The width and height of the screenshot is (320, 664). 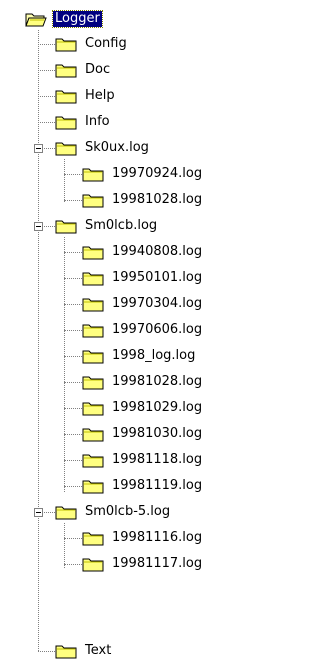 I want to click on tree-item-label: Info, so click(x=97, y=121).